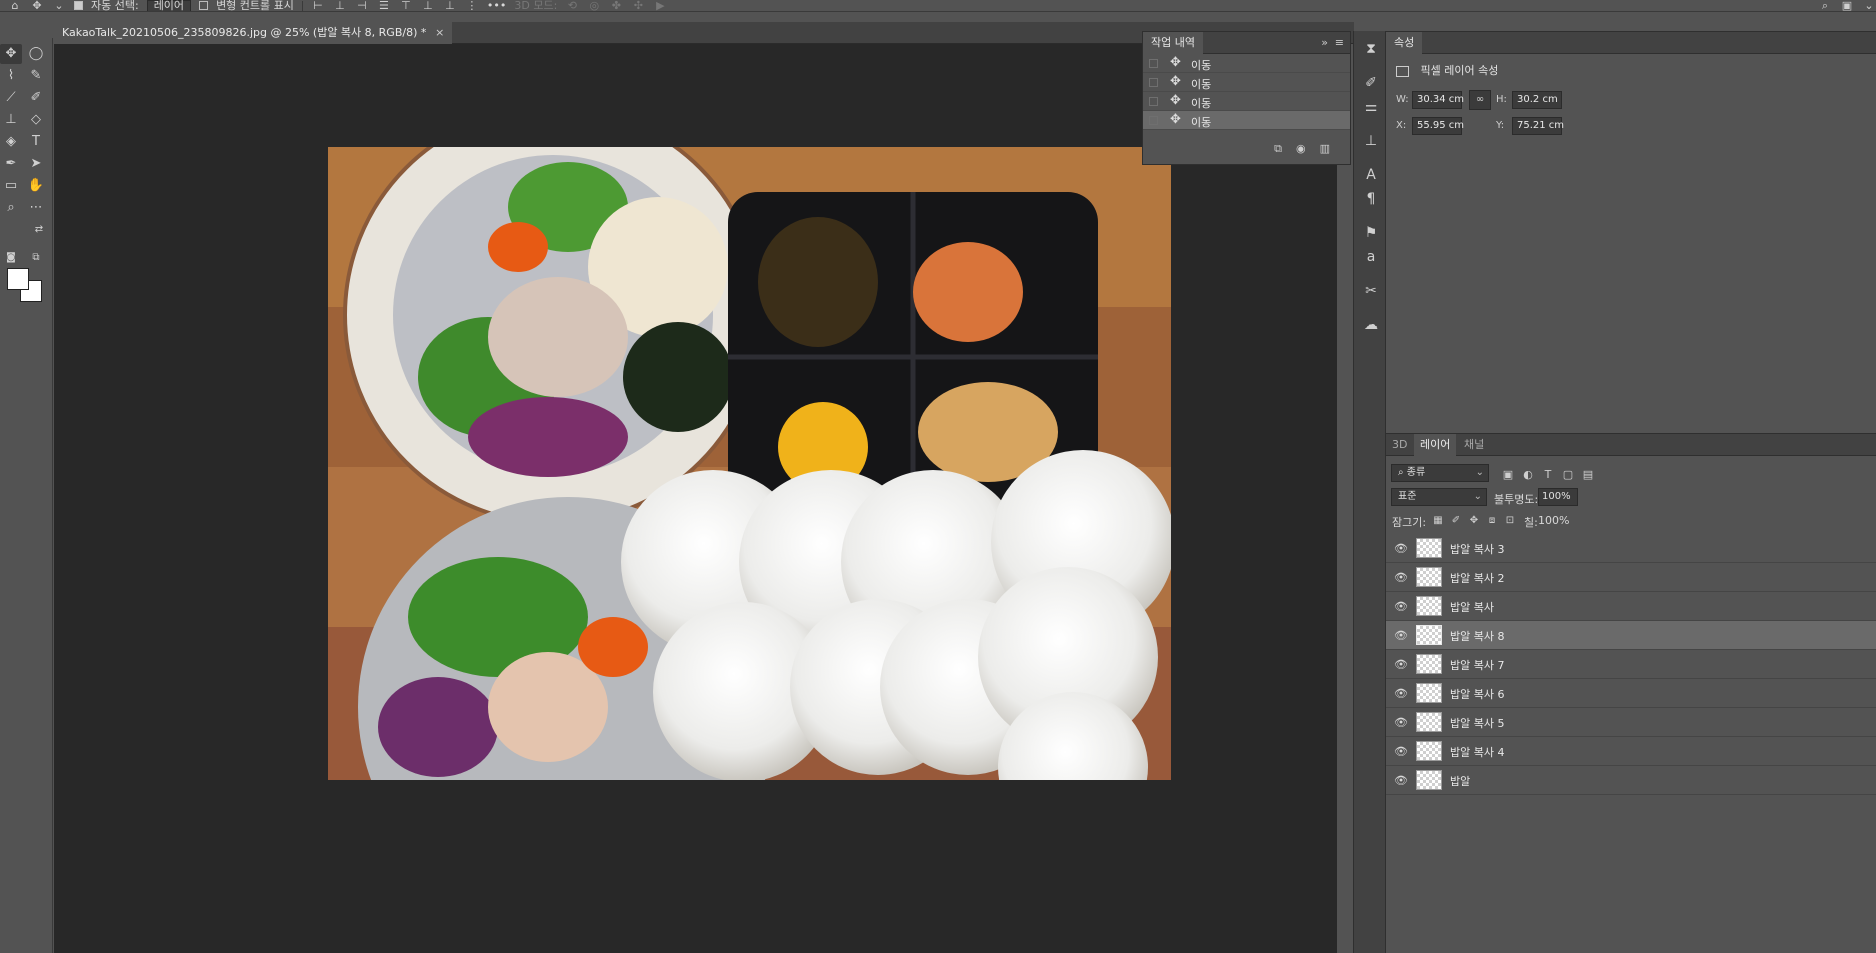  What do you see at coordinates (11, 208) in the screenshot?
I see `zoom-tool-icon: ⌕` at bounding box center [11, 208].